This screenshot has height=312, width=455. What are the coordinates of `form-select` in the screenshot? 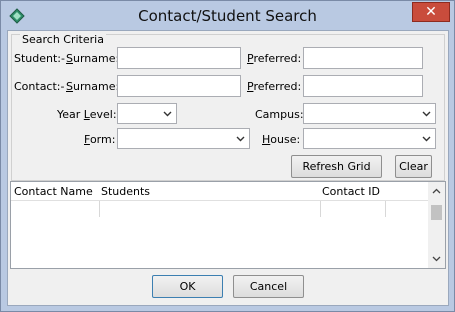 It's located at (183, 138).